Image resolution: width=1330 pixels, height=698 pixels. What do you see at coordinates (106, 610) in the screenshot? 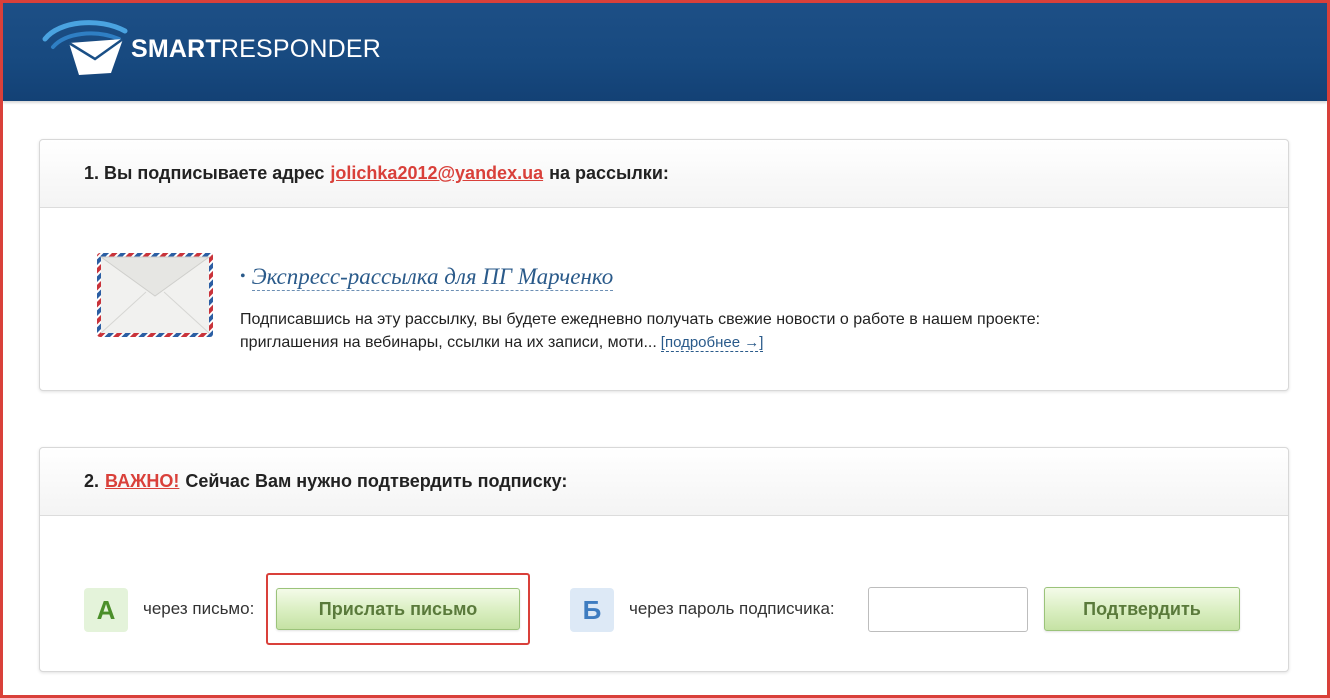
I see `option-a-badge: А` at bounding box center [106, 610].